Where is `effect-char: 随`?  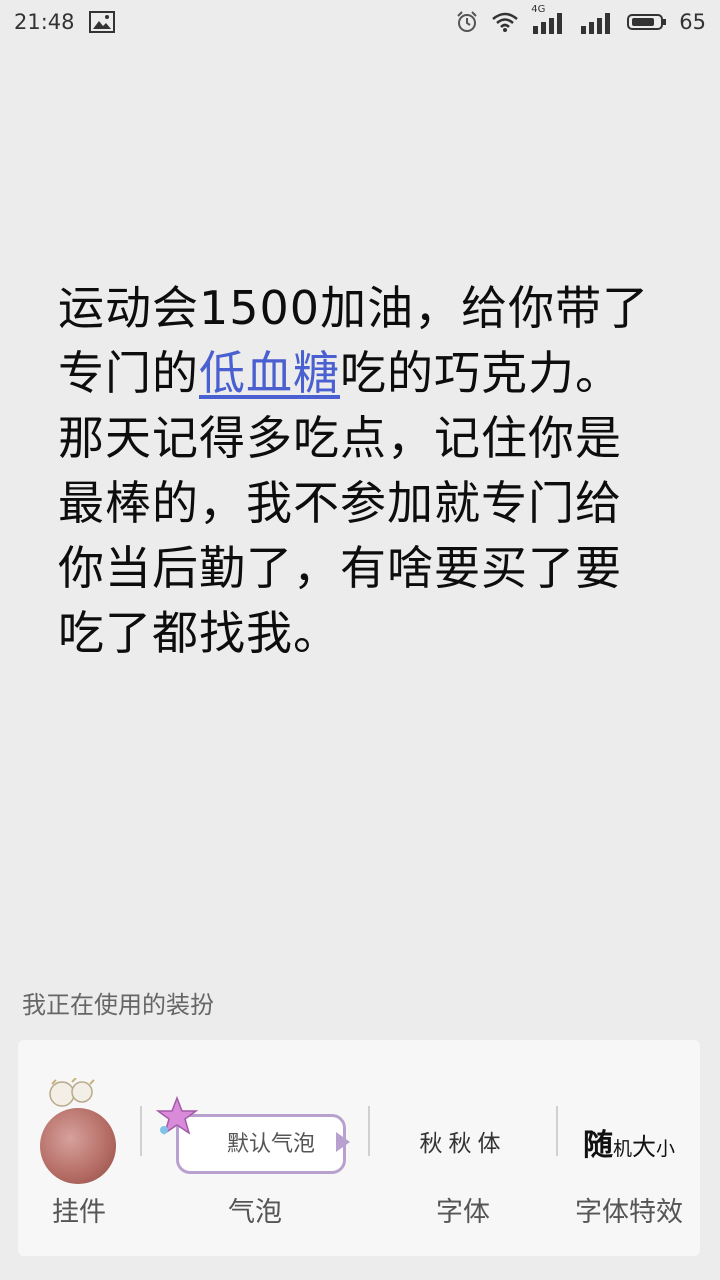 effect-char: 随 is located at coordinates (597, 1145).